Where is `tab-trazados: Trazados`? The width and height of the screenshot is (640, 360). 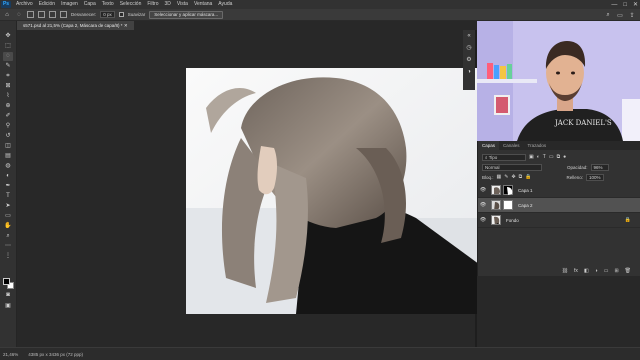
tab-trazados: Trazados is located at coordinates (537, 145).